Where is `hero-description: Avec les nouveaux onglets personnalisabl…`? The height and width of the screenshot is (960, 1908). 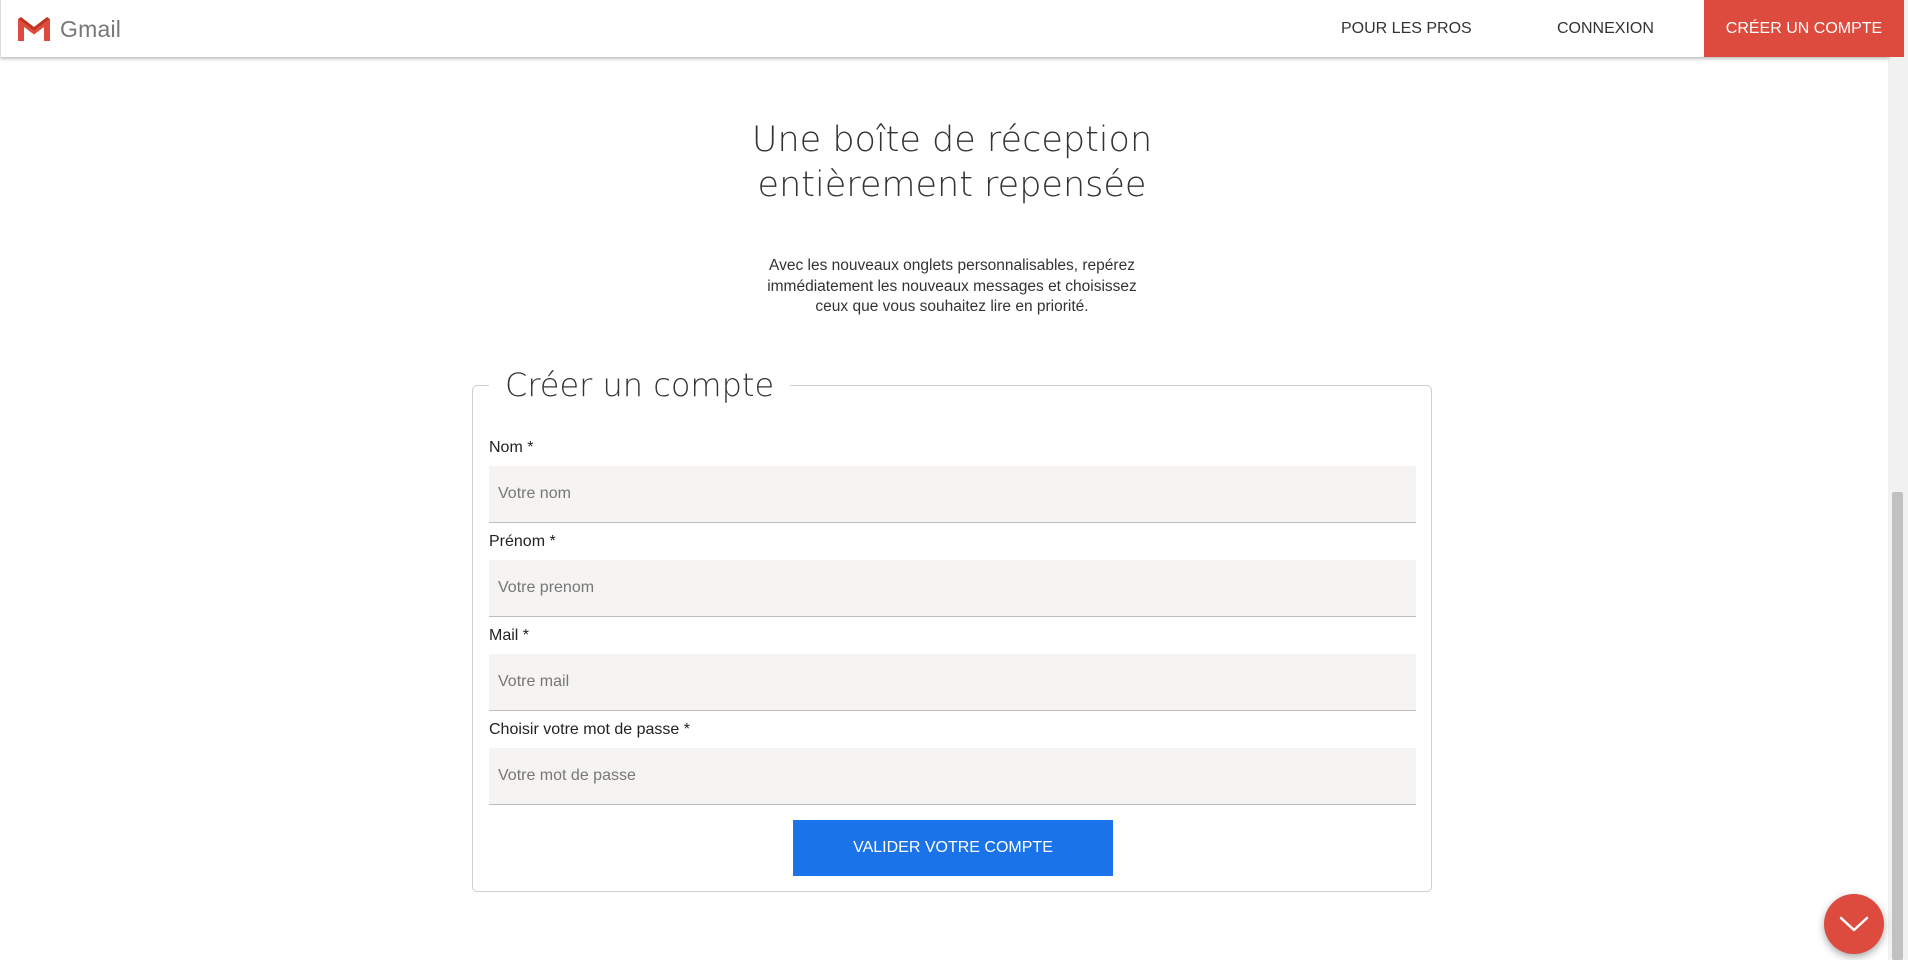
hero-description: Avec les nouveaux onglets personnalisabl… is located at coordinates (952, 287).